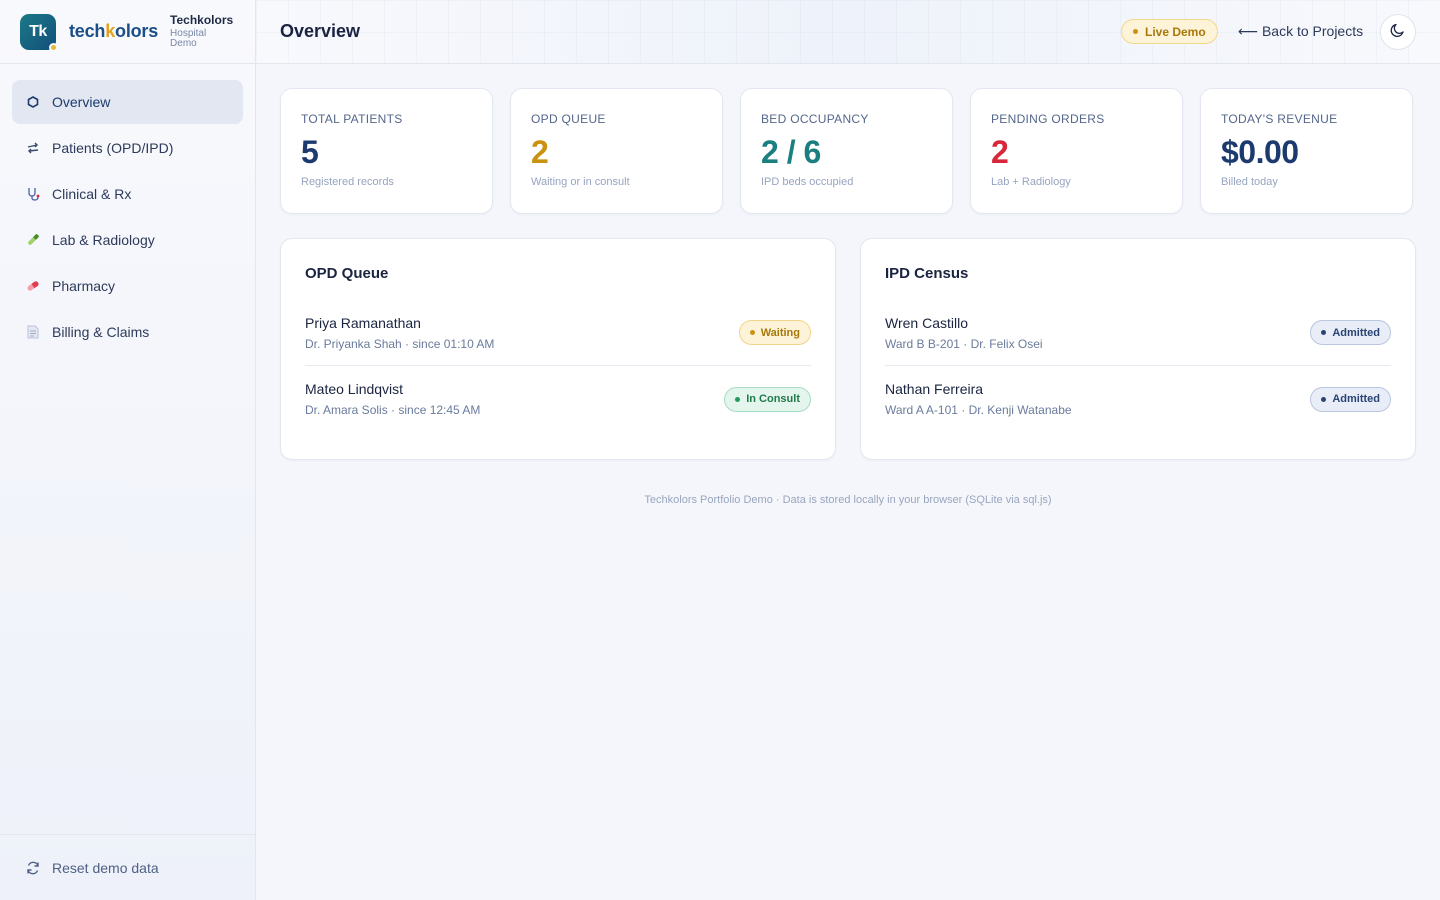  What do you see at coordinates (1169, 31) in the screenshot?
I see `live-demo-badge: Live Demo` at bounding box center [1169, 31].